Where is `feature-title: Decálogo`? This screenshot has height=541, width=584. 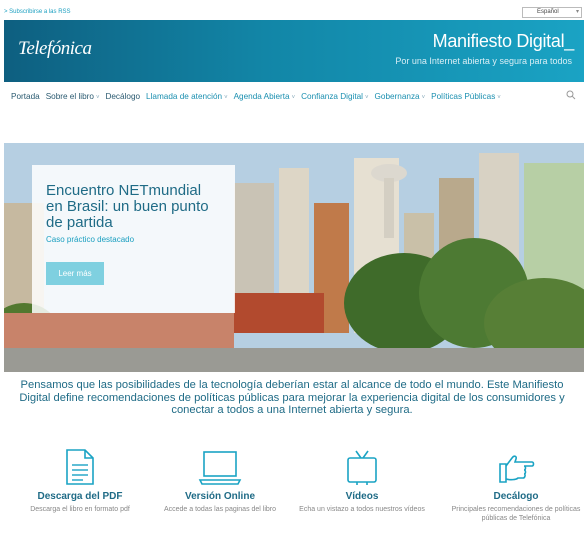 feature-title: Decálogo is located at coordinates (515, 496).